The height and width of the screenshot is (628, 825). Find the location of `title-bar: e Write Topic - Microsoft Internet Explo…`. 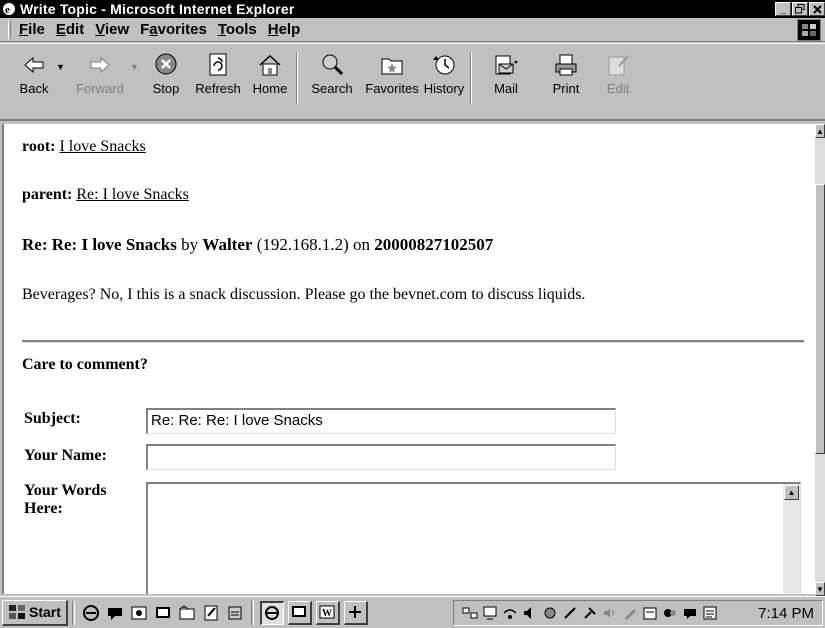

title-bar: e Write Topic - Microsoft Internet Explo… is located at coordinates (412, 9).